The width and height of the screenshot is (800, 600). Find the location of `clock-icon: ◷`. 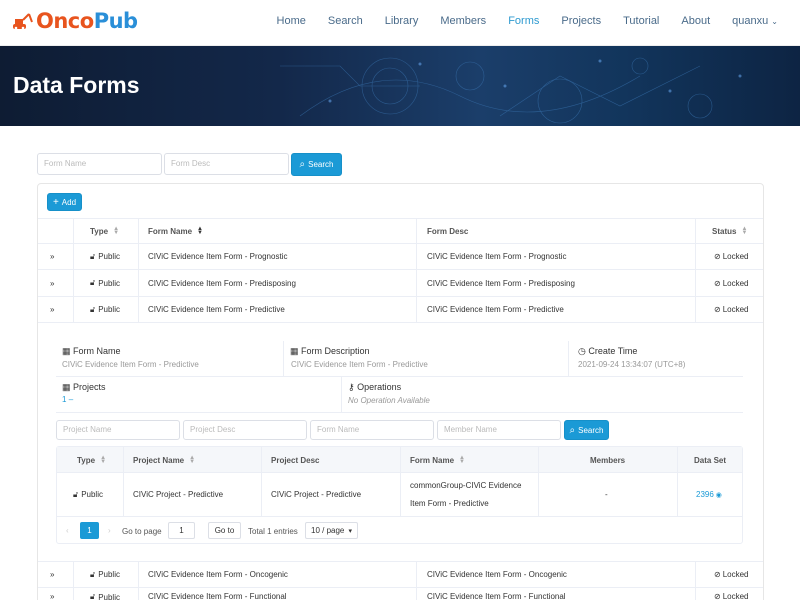

clock-icon: ◷ is located at coordinates (582, 351).